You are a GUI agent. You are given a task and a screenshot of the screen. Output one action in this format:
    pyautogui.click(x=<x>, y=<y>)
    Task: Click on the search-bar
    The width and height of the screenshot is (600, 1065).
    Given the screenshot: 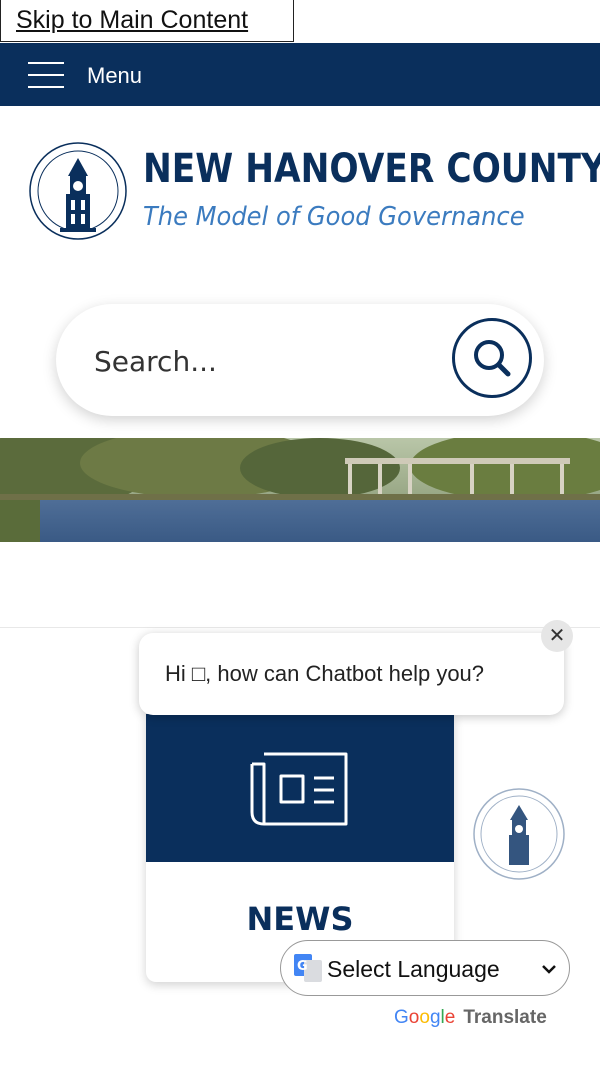 What is the action you would take?
    pyautogui.click(x=300, y=360)
    